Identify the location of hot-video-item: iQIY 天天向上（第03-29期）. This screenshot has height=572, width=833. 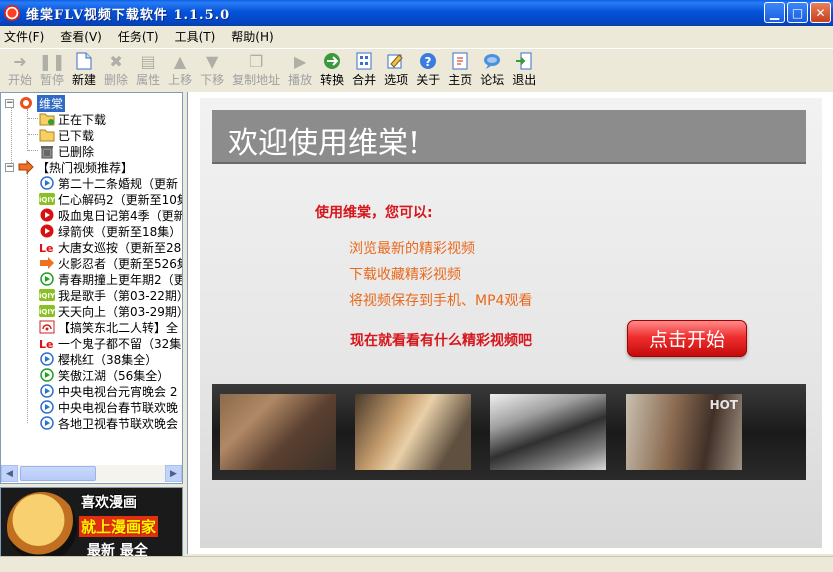
(110, 311).